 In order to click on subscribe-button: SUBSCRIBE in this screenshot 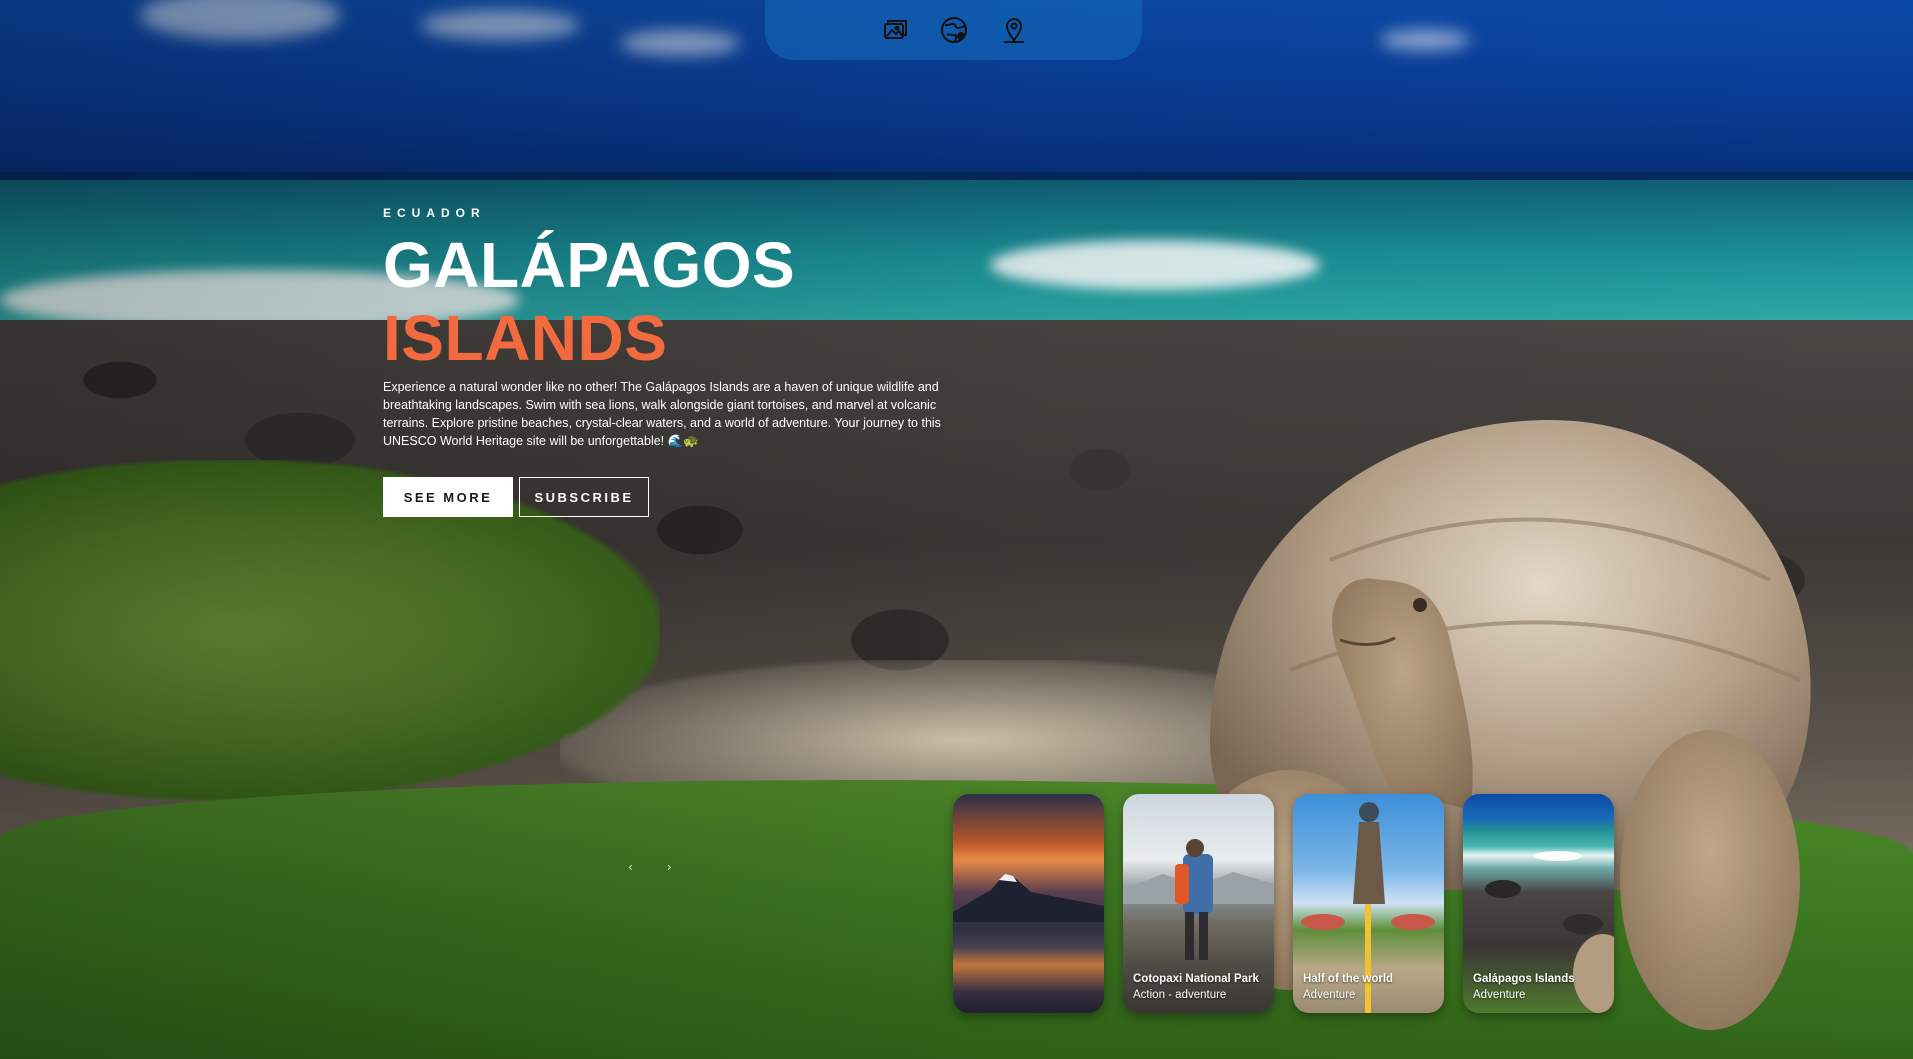, I will do `click(584, 497)`.